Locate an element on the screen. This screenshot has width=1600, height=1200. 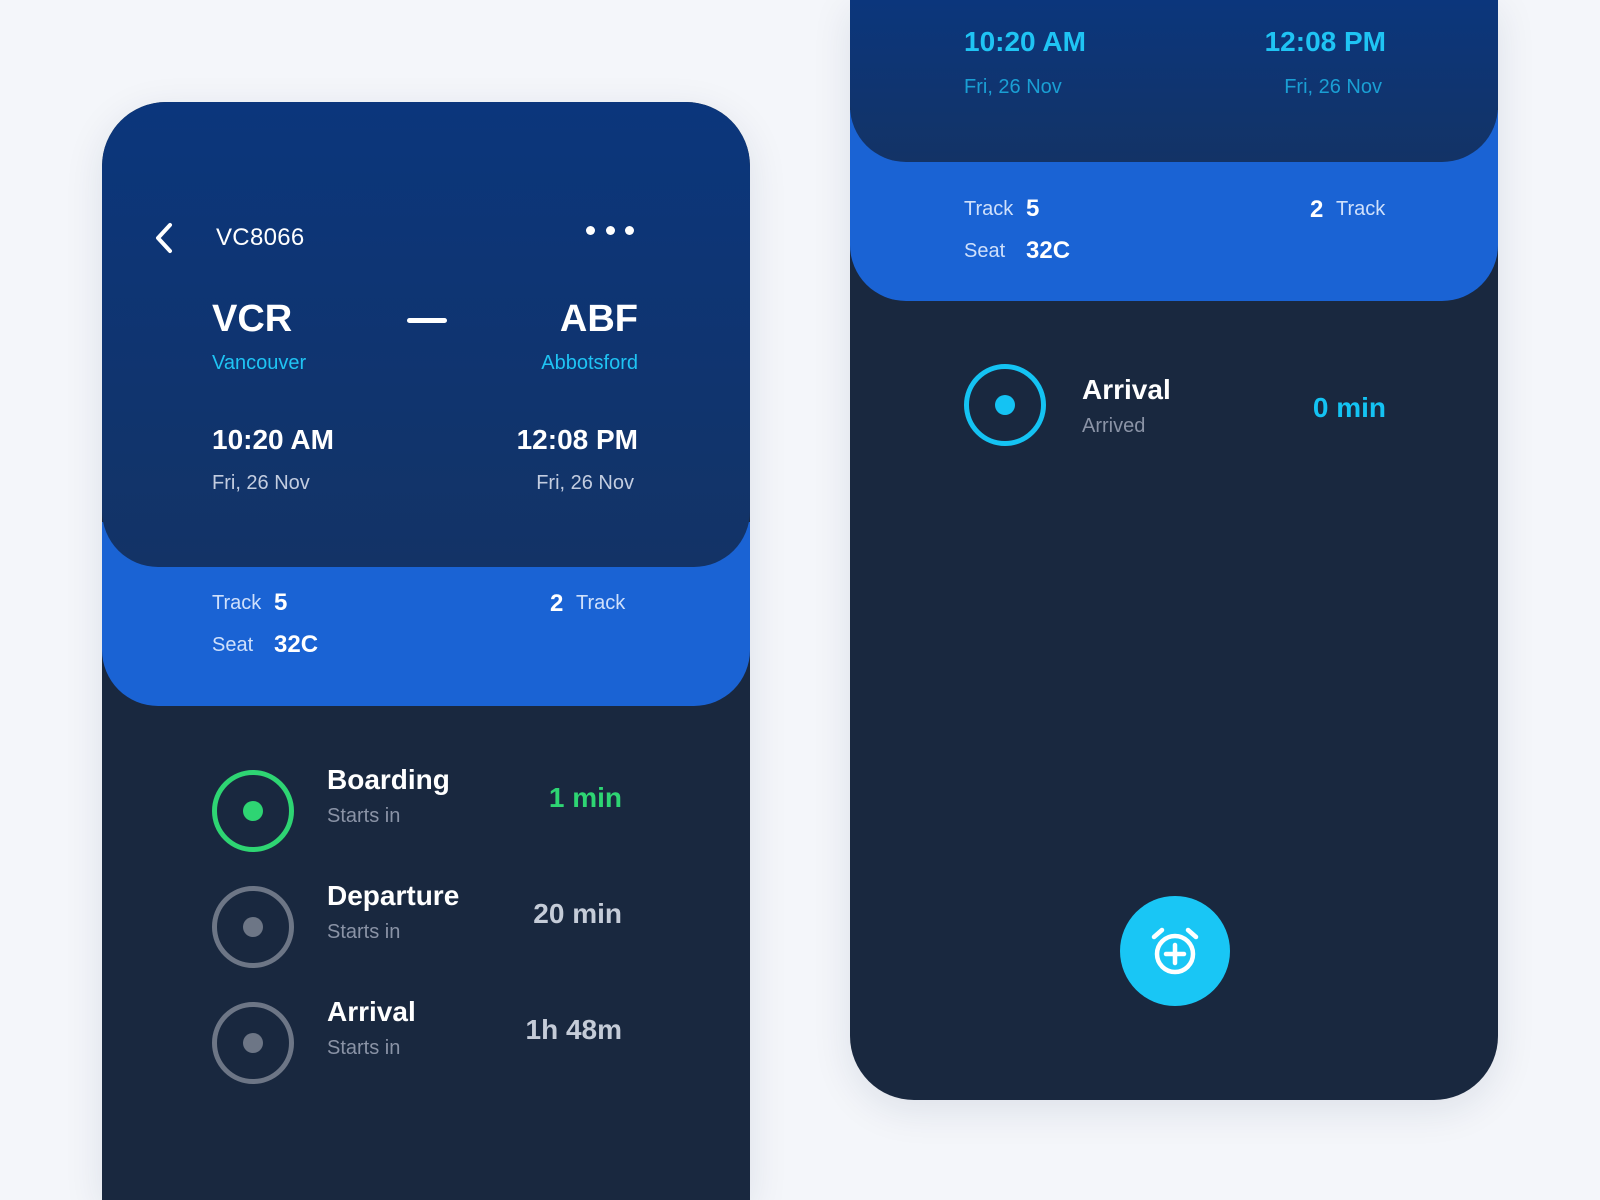
boarding-subtitle: Starts in is located at coordinates (364, 816).